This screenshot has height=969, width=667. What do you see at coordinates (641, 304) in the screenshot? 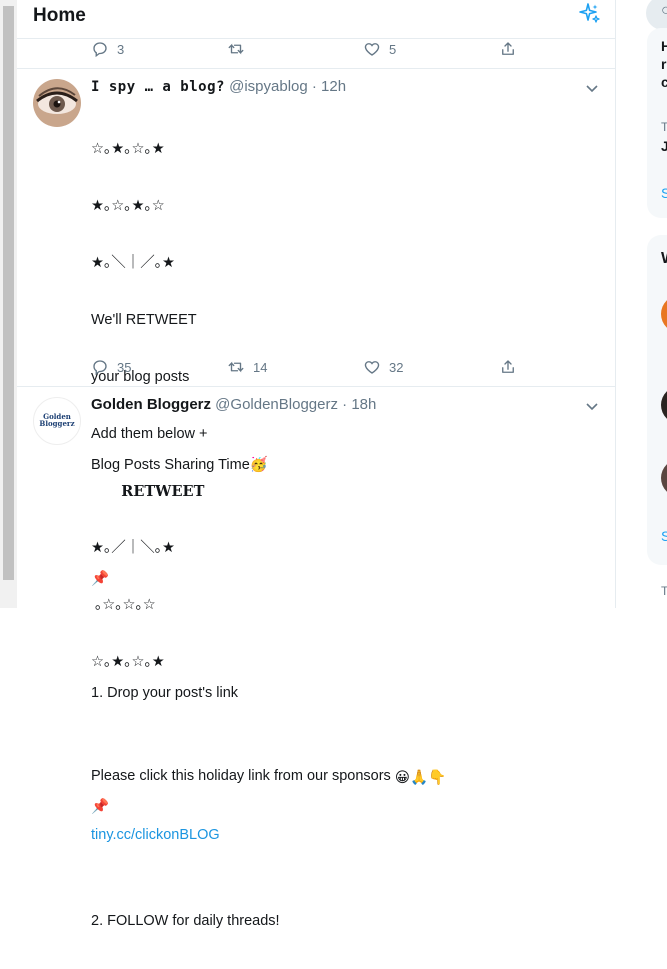
I see `right-sidebar: ○ H r c T J S W S T` at bounding box center [641, 304].